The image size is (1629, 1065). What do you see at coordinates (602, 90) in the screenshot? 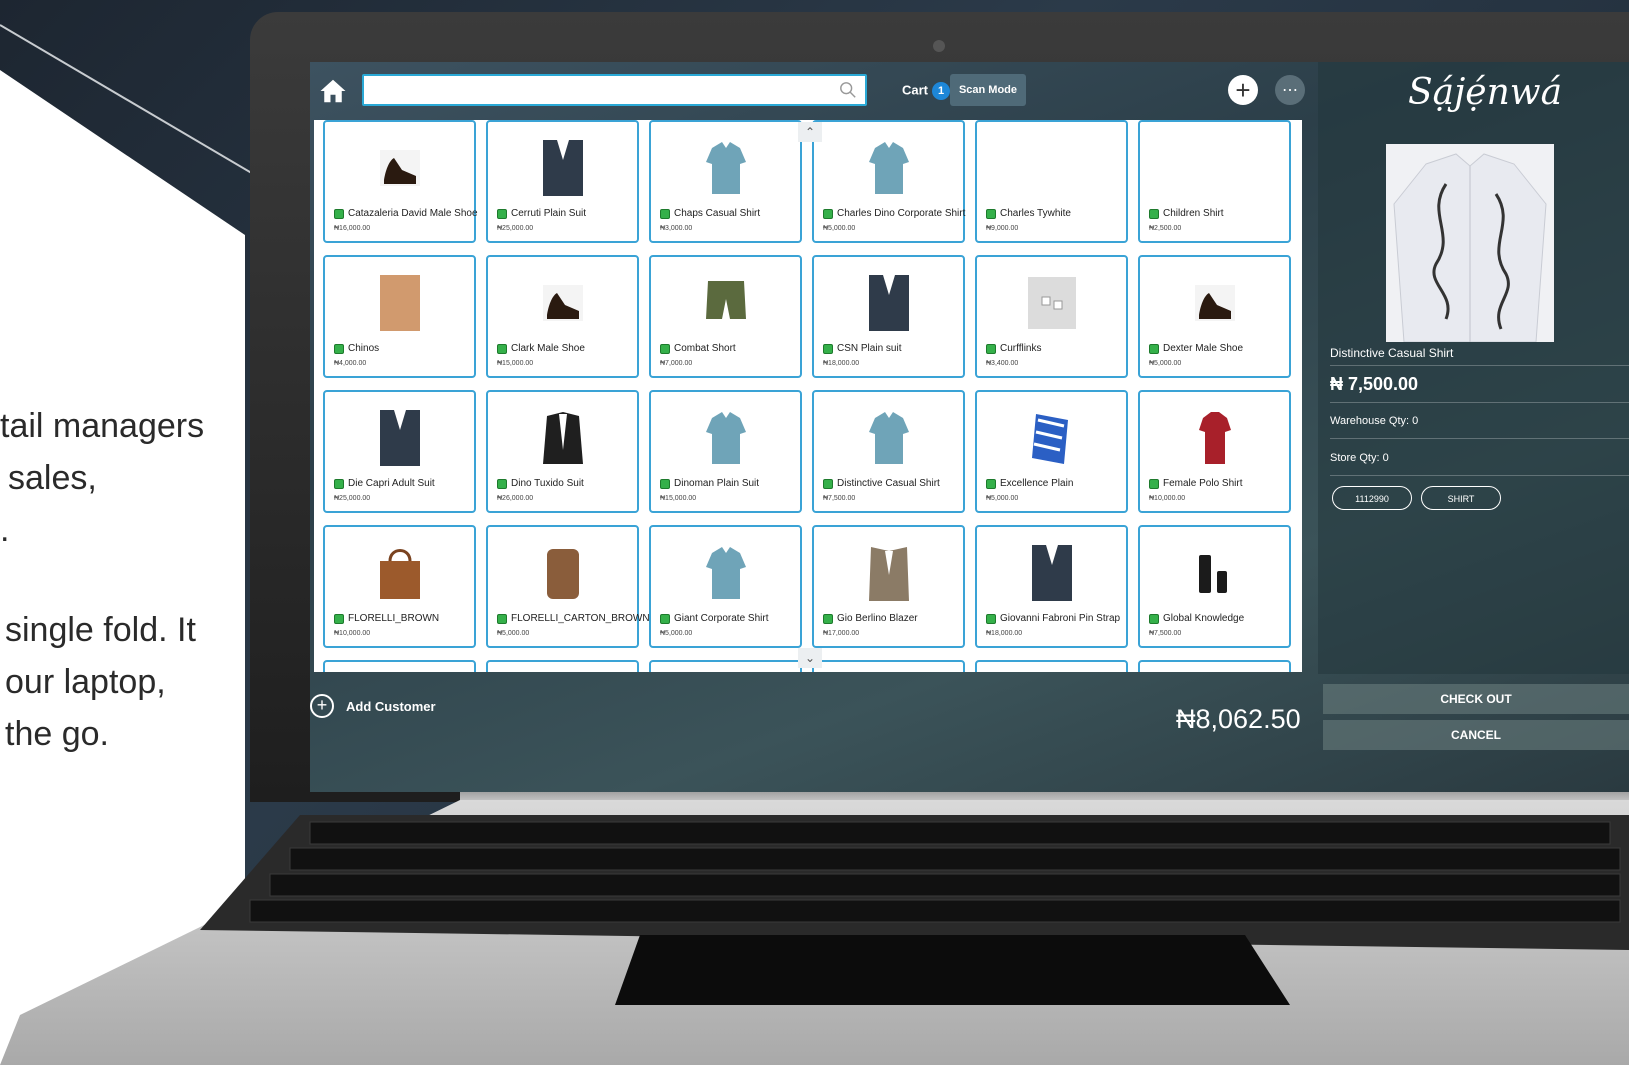
I see `search-input` at bounding box center [602, 90].